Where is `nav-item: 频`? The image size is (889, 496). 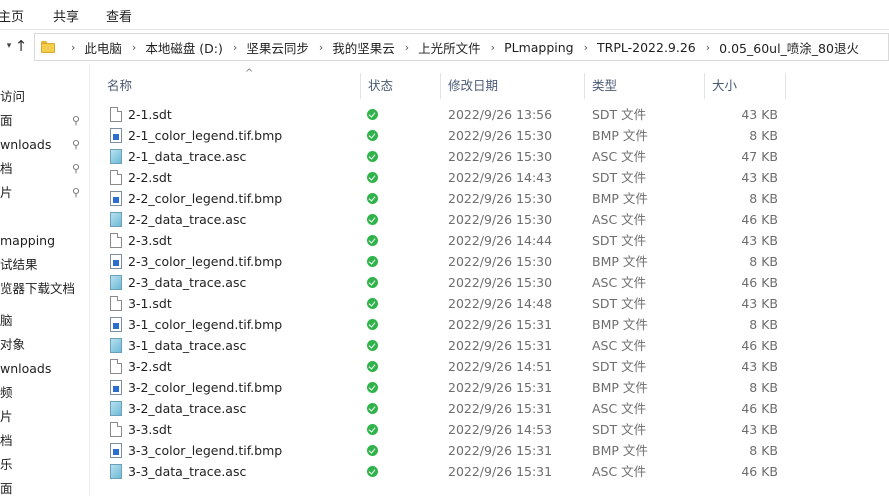 nav-item: 频 is located at coordinates (45, 393).